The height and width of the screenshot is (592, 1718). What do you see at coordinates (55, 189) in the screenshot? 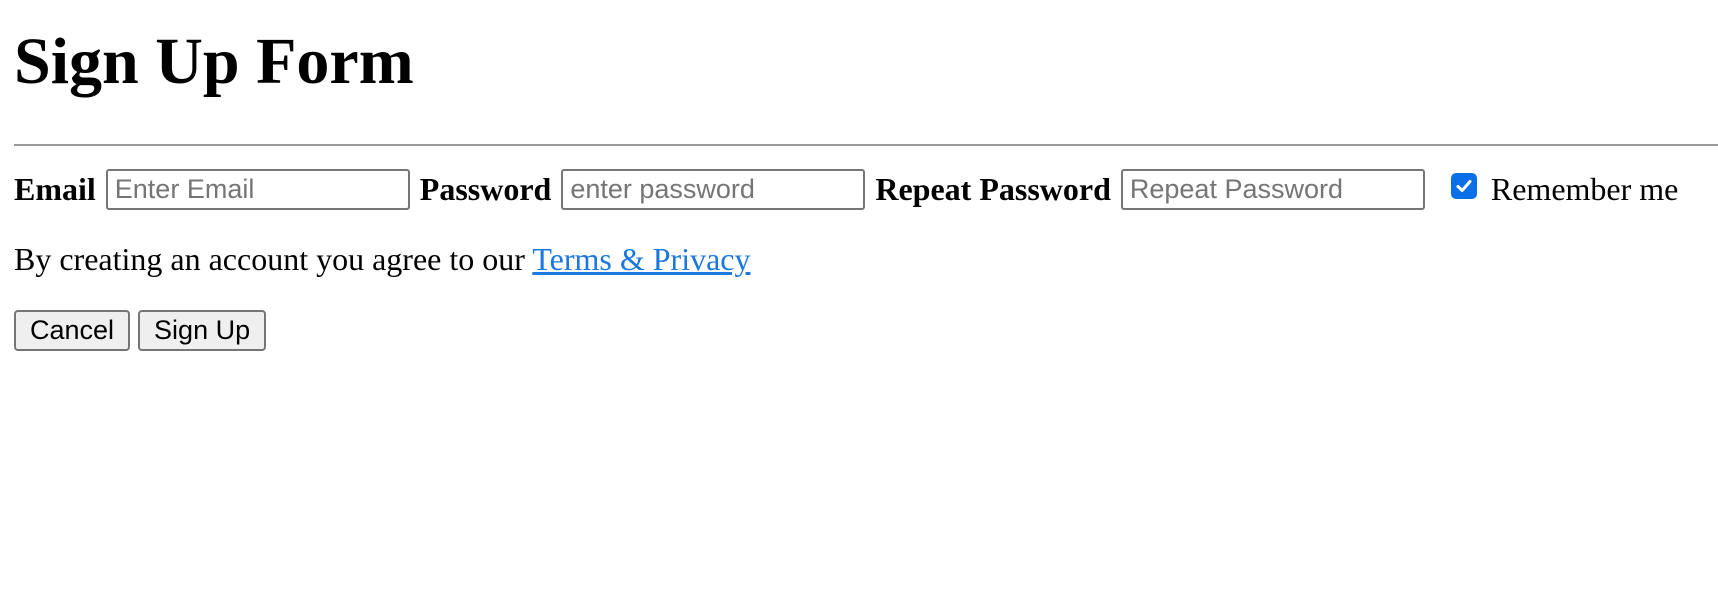
I see `email-label: Email` at bounding box center [55, 189].